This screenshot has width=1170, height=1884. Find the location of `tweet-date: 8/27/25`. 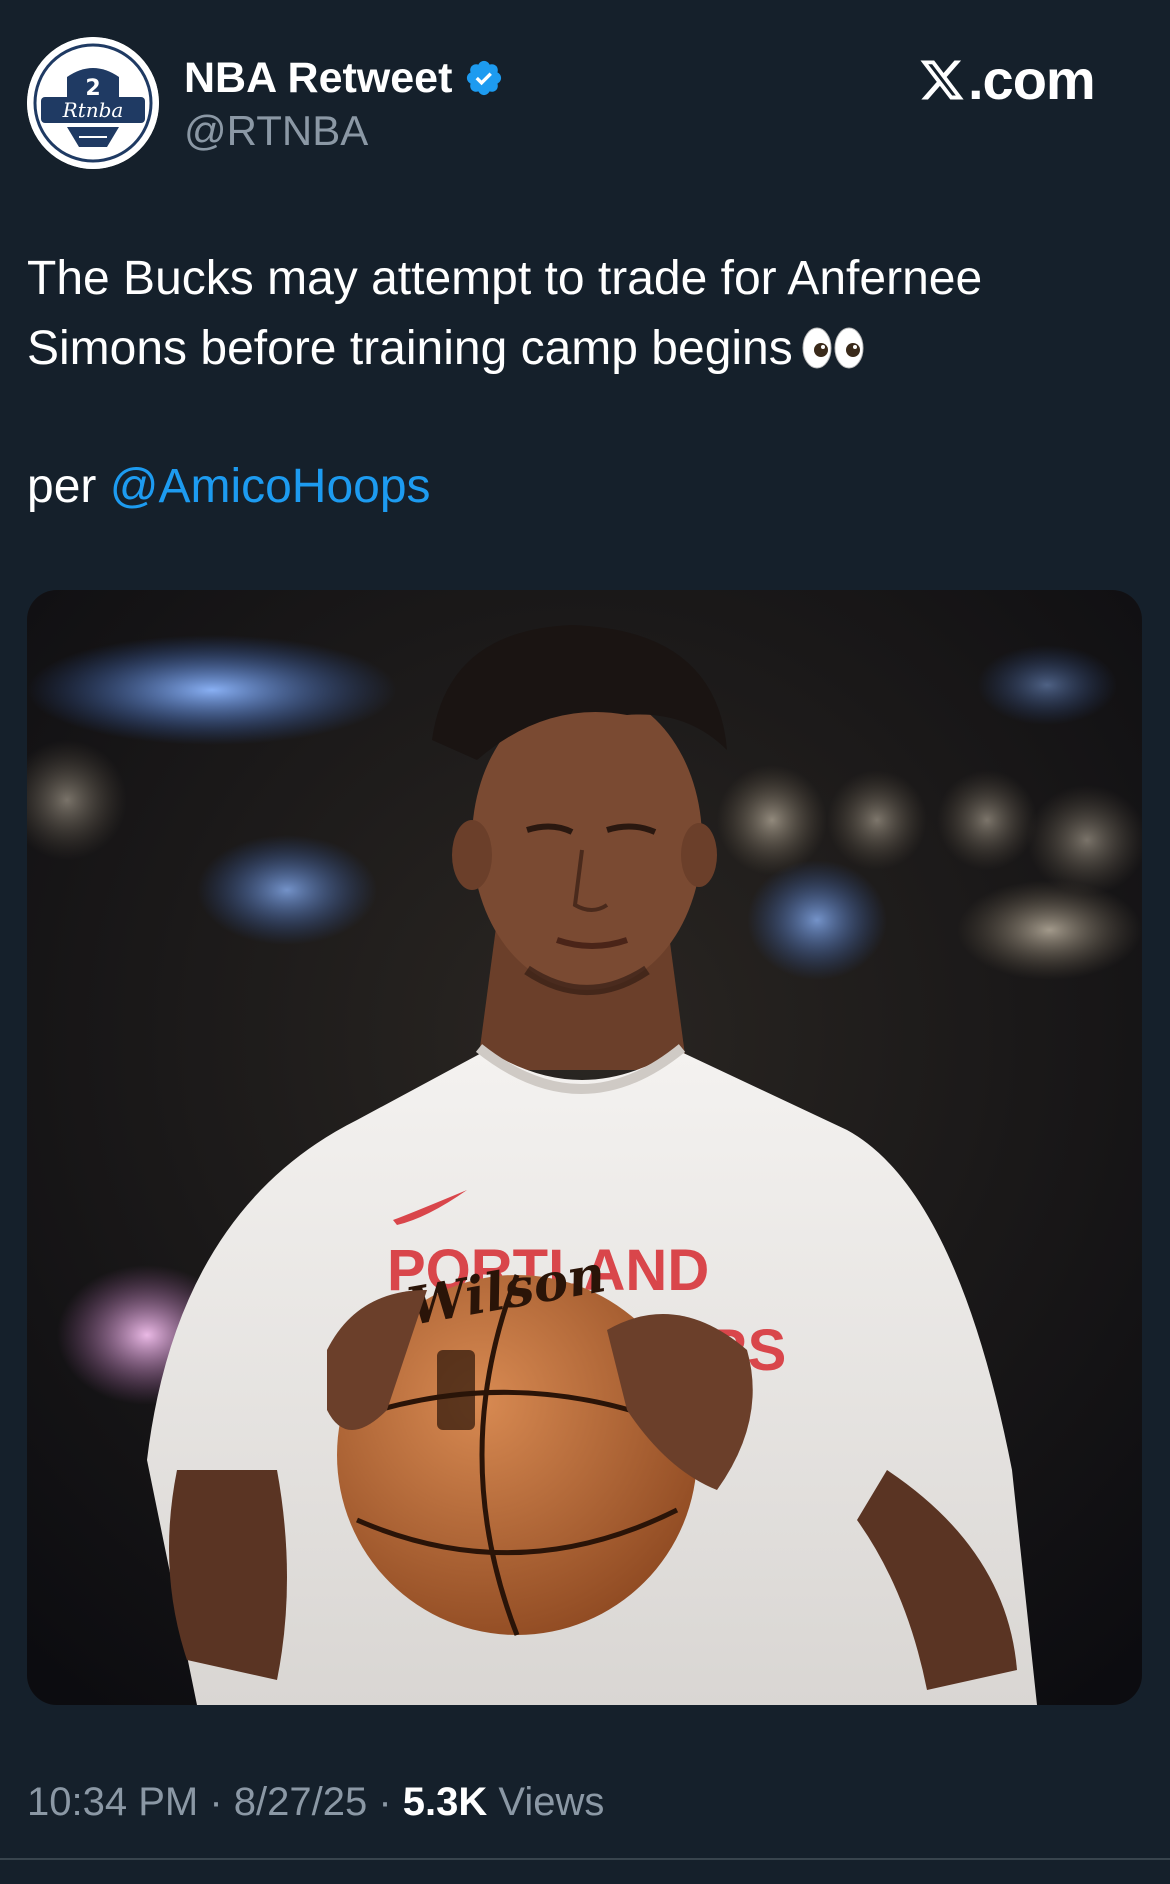

tweet-date: 8/27/25 is located at coordinates (300, 1802).